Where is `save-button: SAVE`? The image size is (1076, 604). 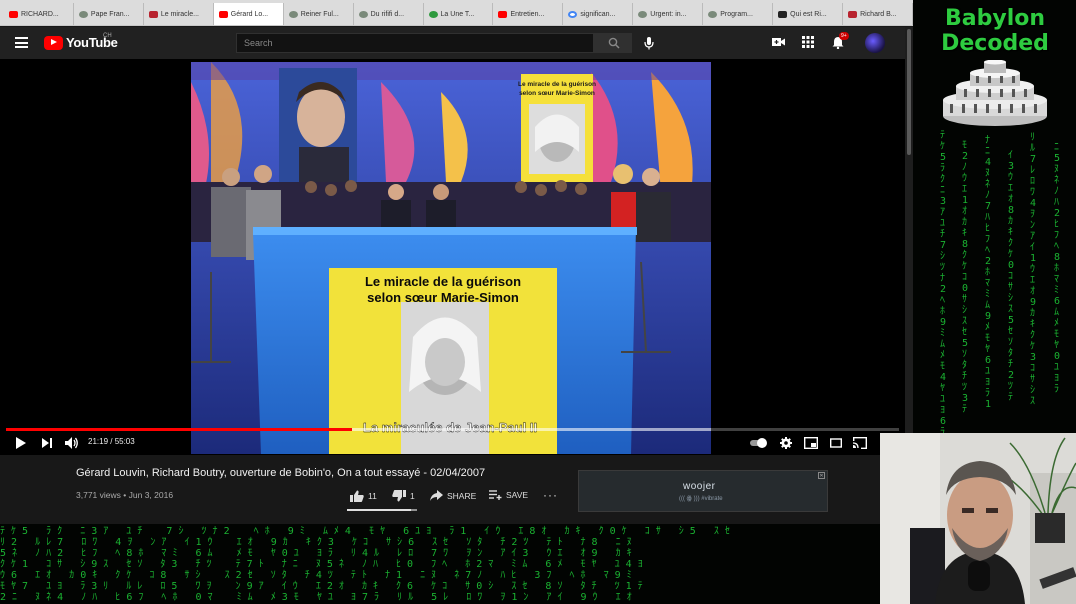 save-button: SAVE is located at coordinates (508, 495).